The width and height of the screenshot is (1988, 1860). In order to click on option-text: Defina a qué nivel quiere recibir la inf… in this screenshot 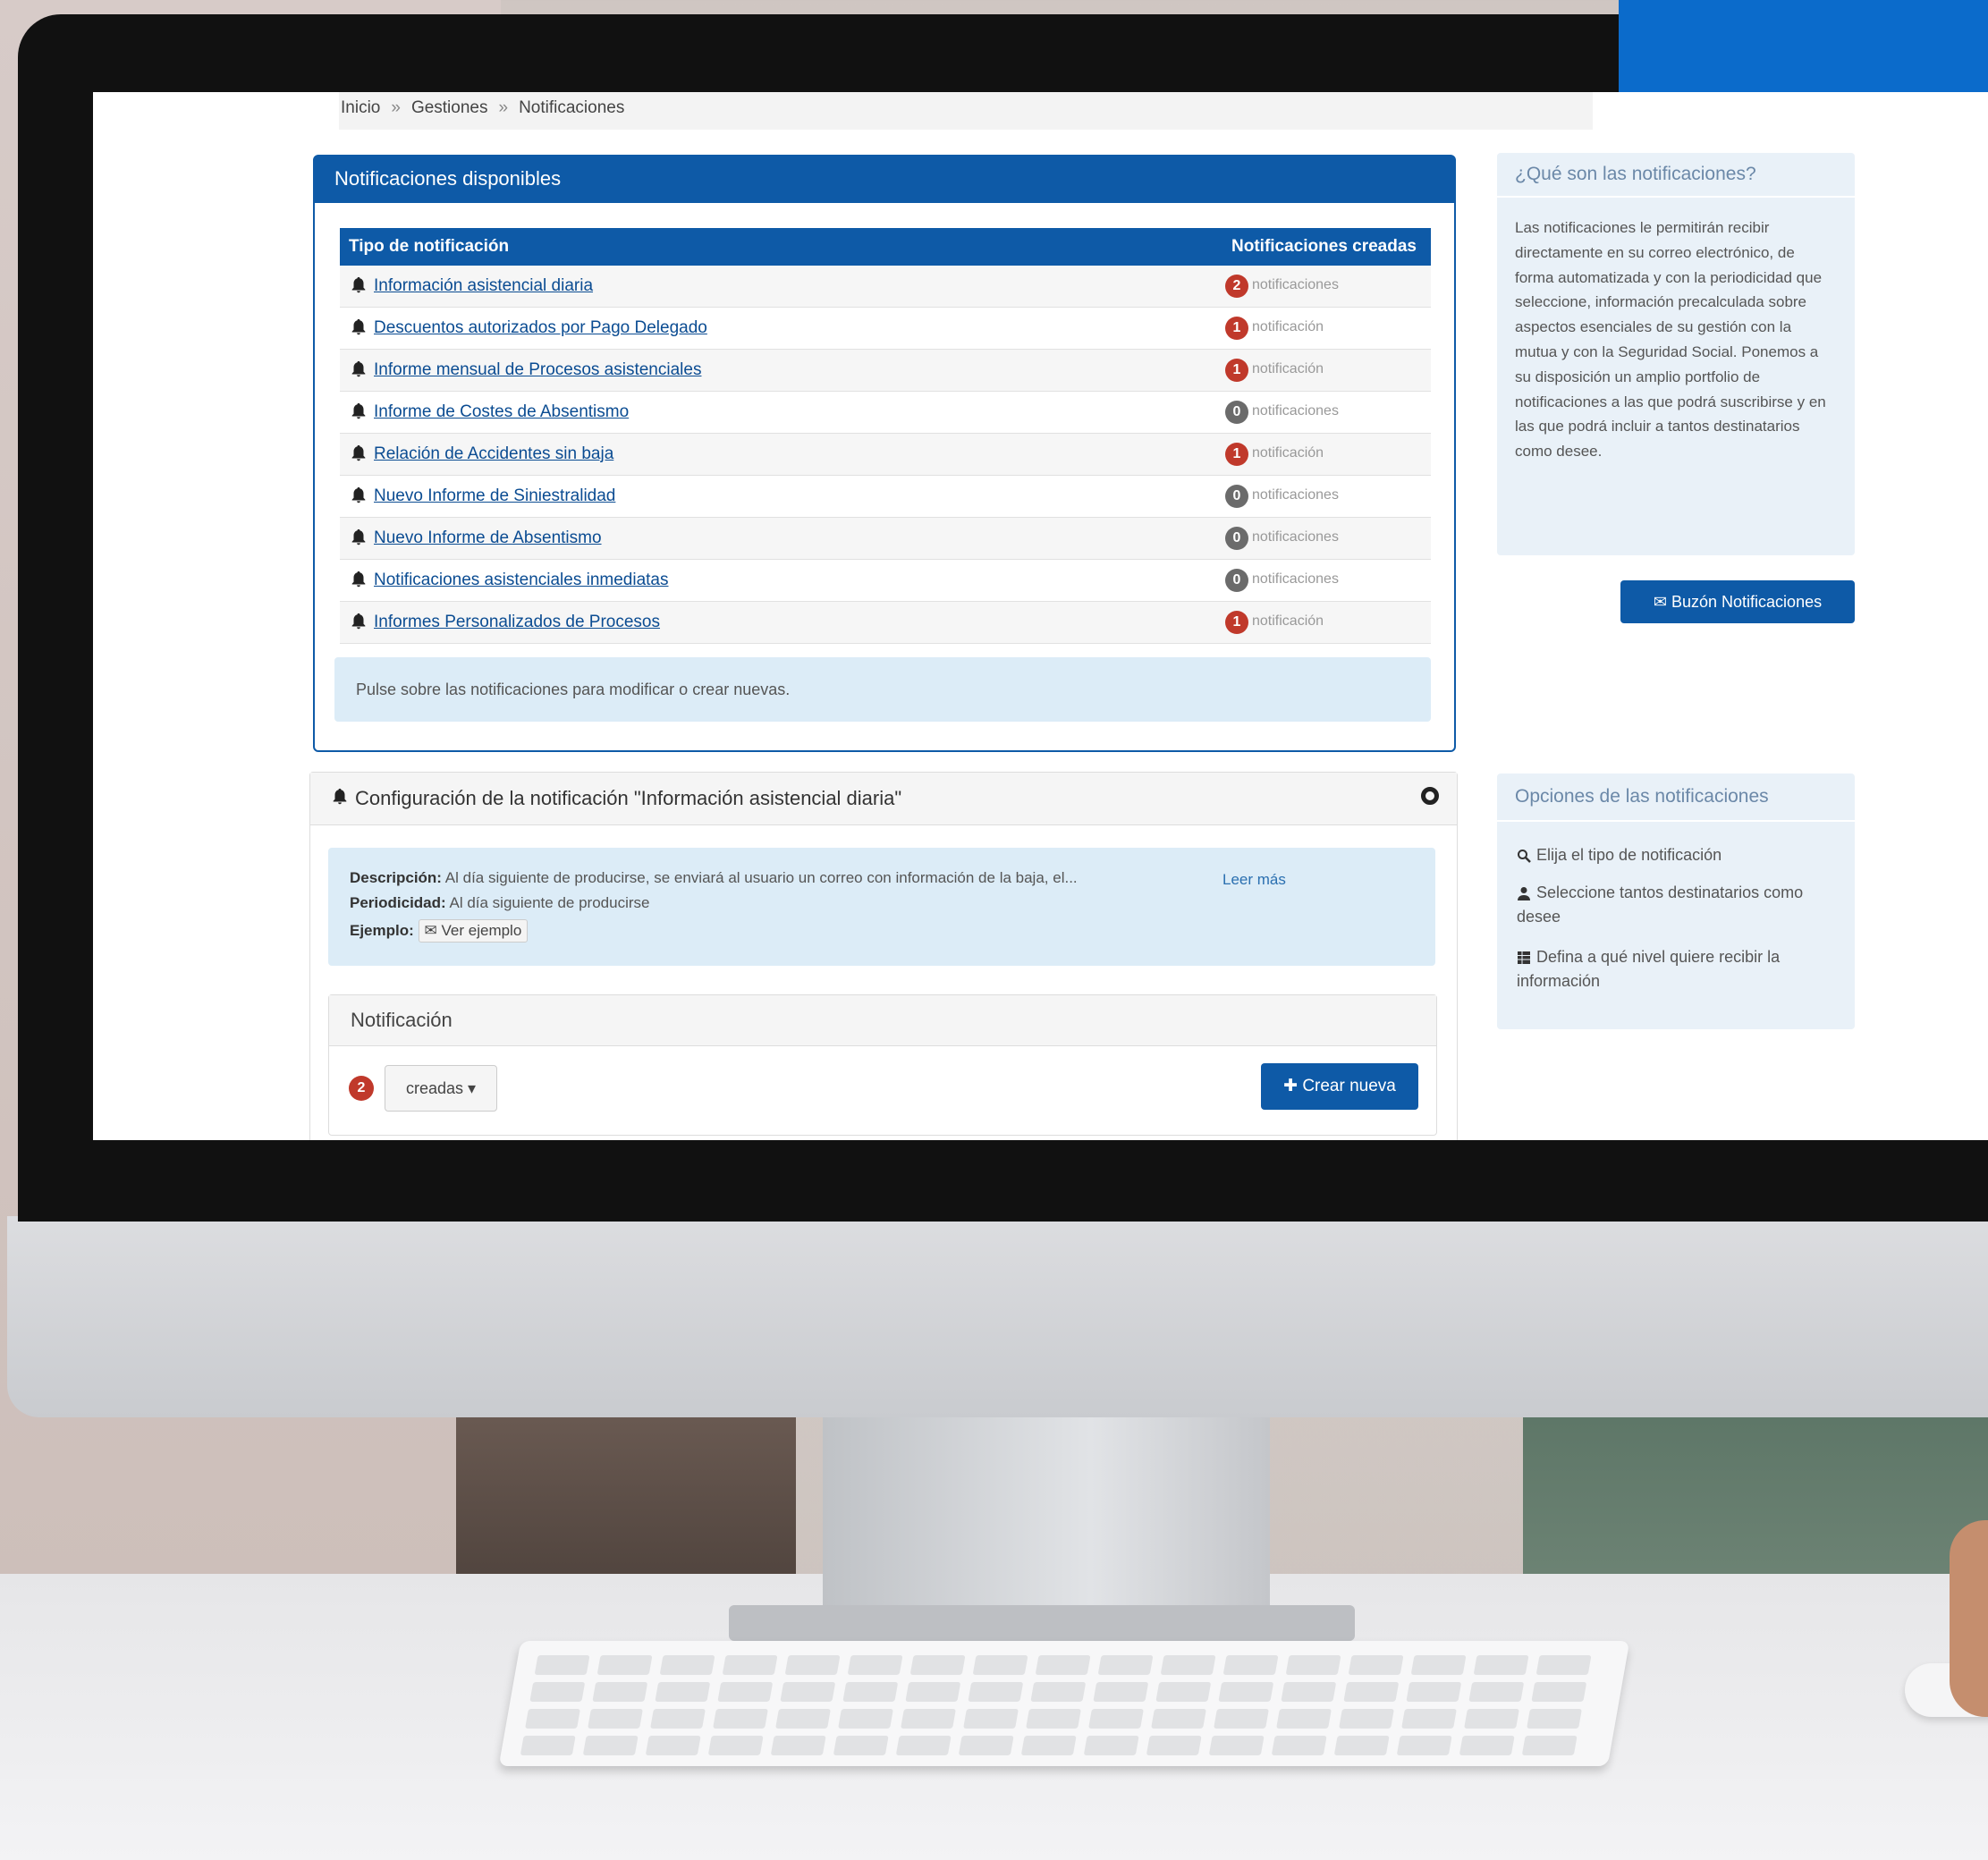, I will do `click(1649, 969)`.